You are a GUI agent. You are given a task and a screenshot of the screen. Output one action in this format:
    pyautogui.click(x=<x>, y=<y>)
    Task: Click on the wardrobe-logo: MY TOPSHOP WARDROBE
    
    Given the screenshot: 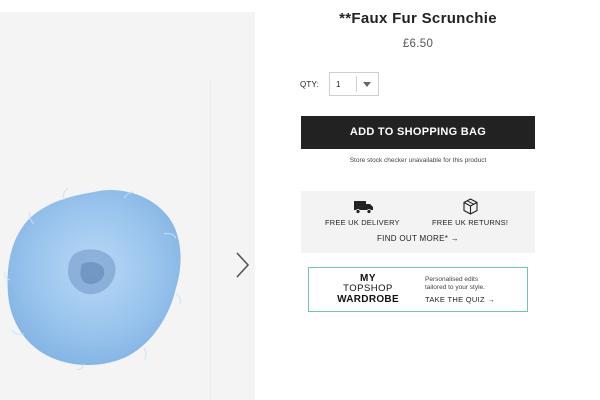 What is the action you would take?
    pyautogui.click(x=368, y=290)
    